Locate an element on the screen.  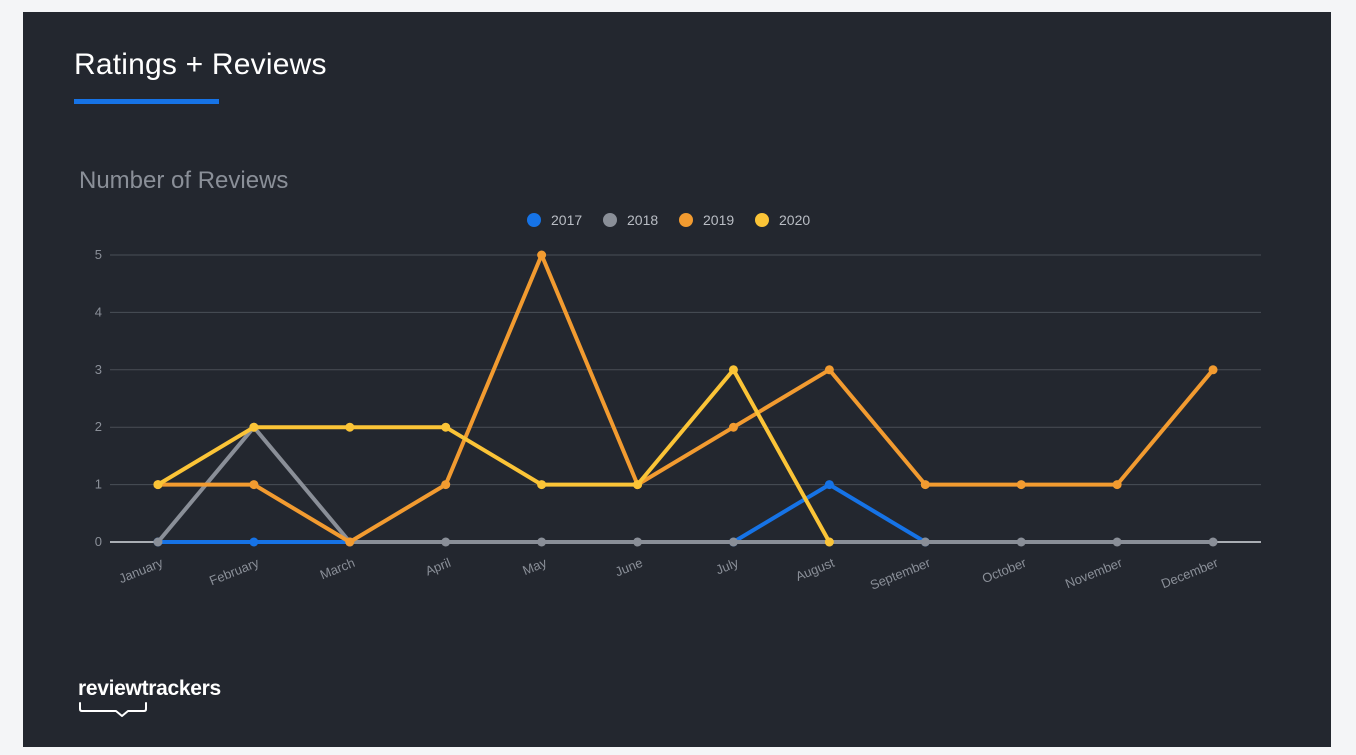
data-point-2020-april is located at coordinates (446, 427).